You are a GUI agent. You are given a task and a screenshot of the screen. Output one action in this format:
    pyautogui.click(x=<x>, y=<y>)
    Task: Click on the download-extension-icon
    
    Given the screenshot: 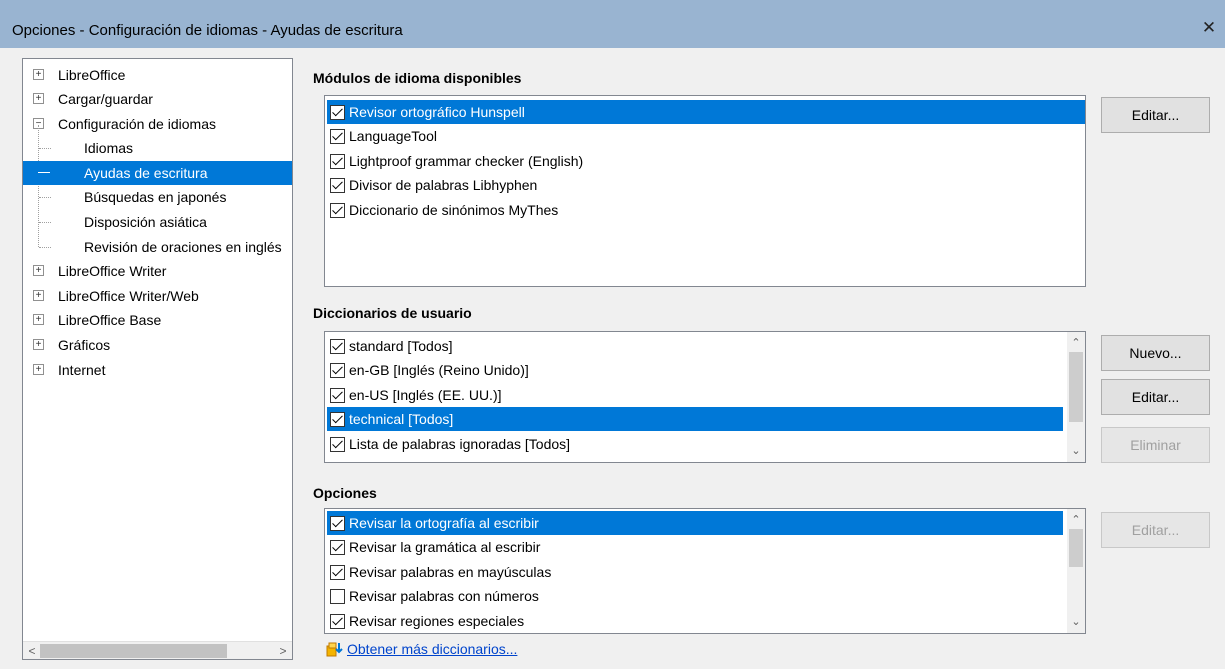 What is the action you would take?
    pyautogui.click(x=335, y=649)
    